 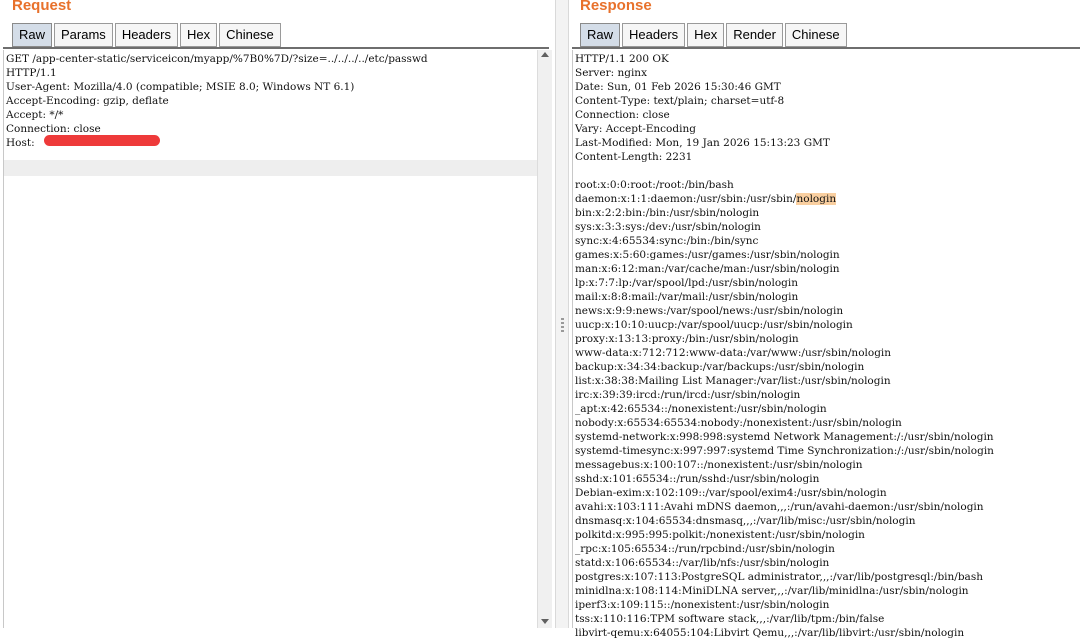 What do you see at coordinates (198, 35) in the screenshot?
I see `request-tab-hex: Hex` at bounding box center [198, 35].